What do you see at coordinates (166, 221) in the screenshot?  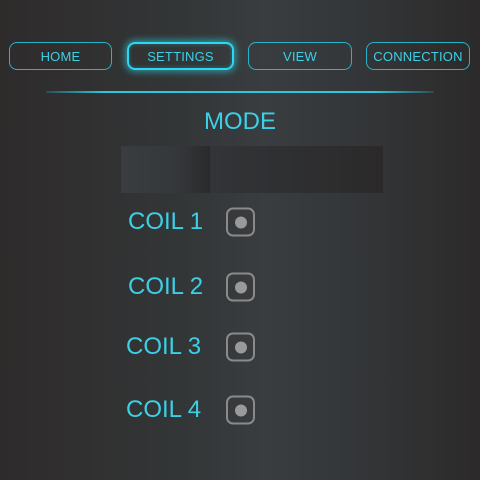 I see `coil-1-label: COIL 1` at bounding box center [166, 221].